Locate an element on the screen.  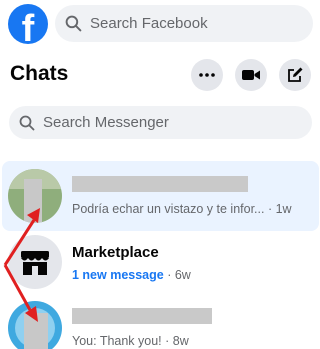
message-preview: 1 new message · 6w is located at coordinates (131, 275).